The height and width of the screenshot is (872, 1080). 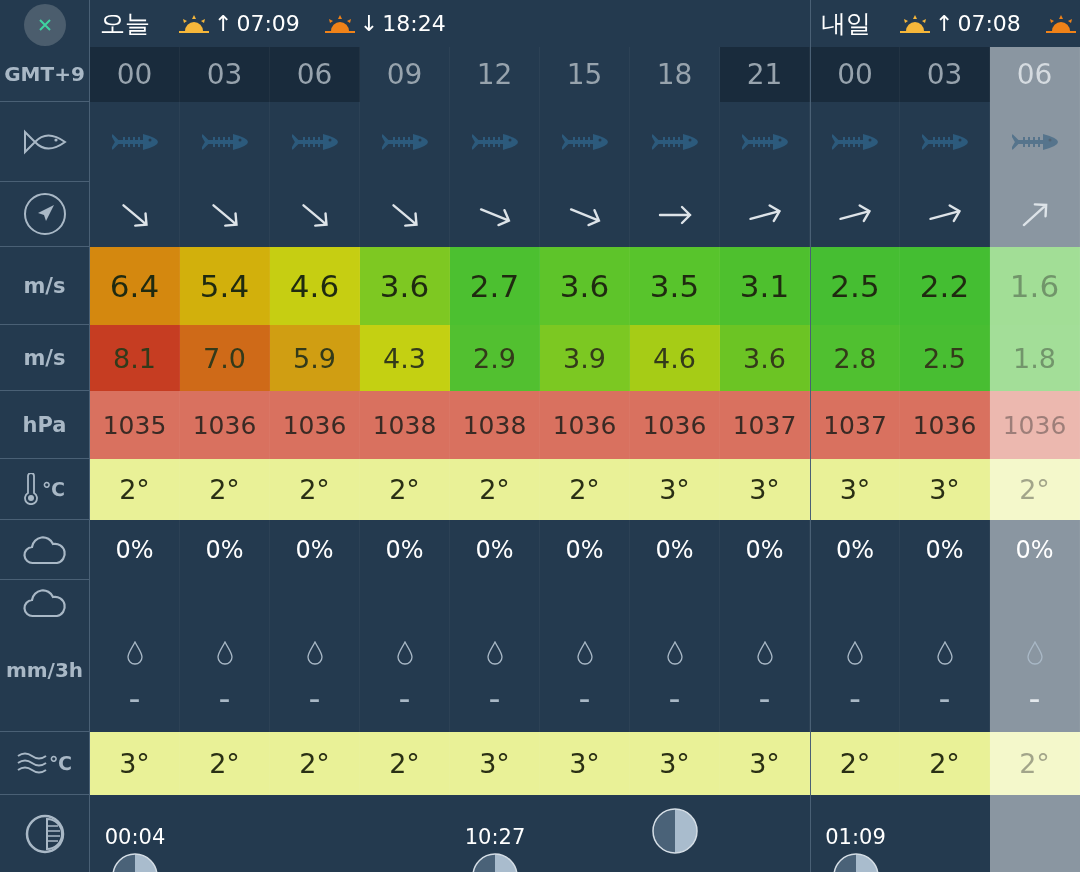 I want to click on gust-speed-cell: 2.9, so click(x=495, y=358).